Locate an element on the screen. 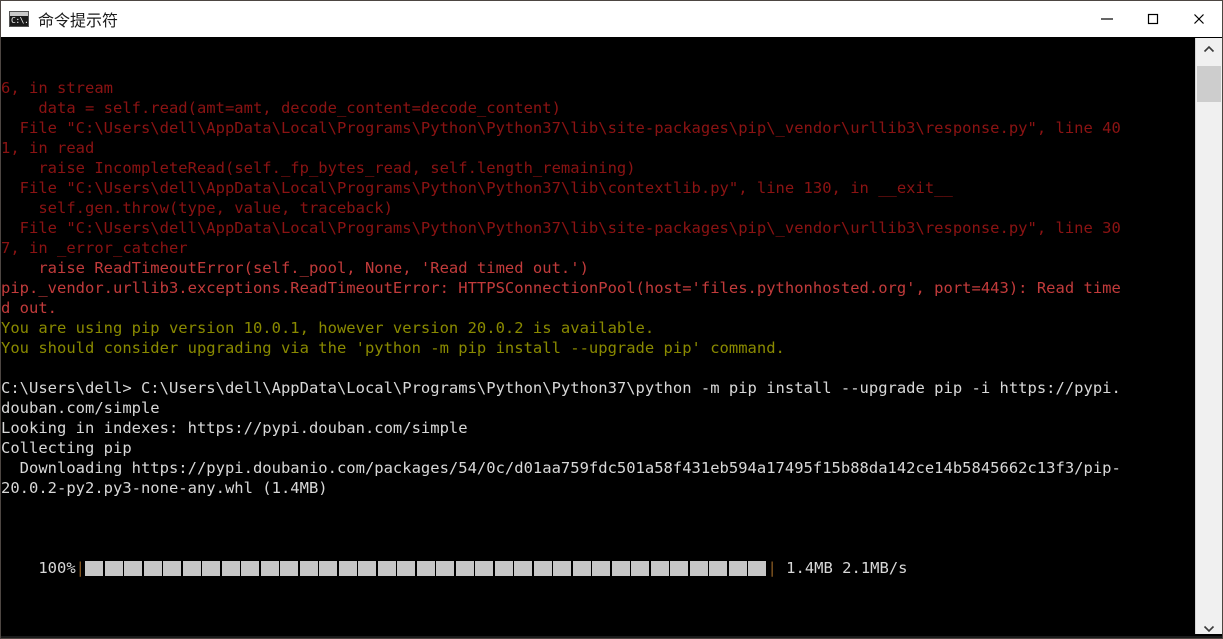 The image size is (1223, 639). console-line-16: douban.com/simple is located at coordinates (80, 408).